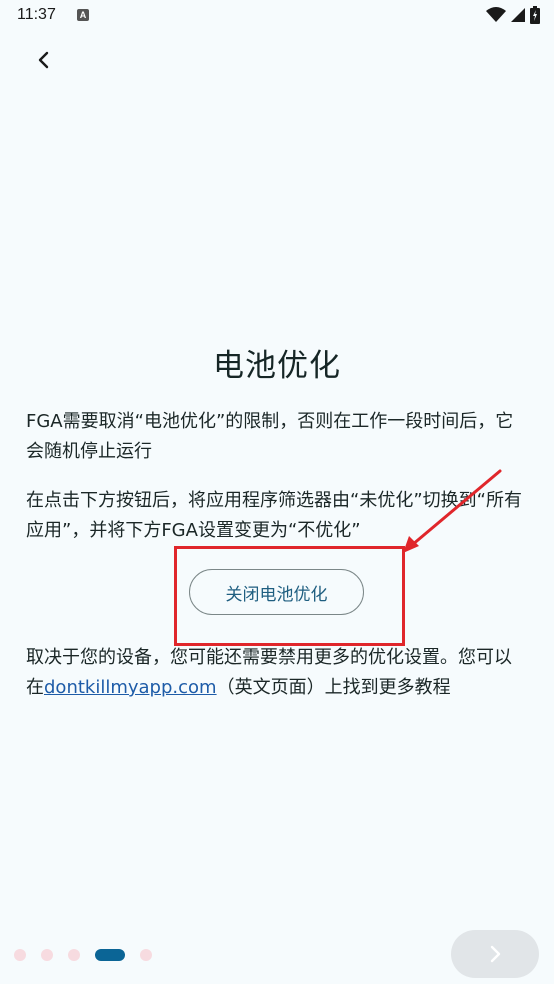 The image size is (554, 984). Describe the element at coordinates (496, 14) in the screenshot. I see `wifi-icon` at that location.